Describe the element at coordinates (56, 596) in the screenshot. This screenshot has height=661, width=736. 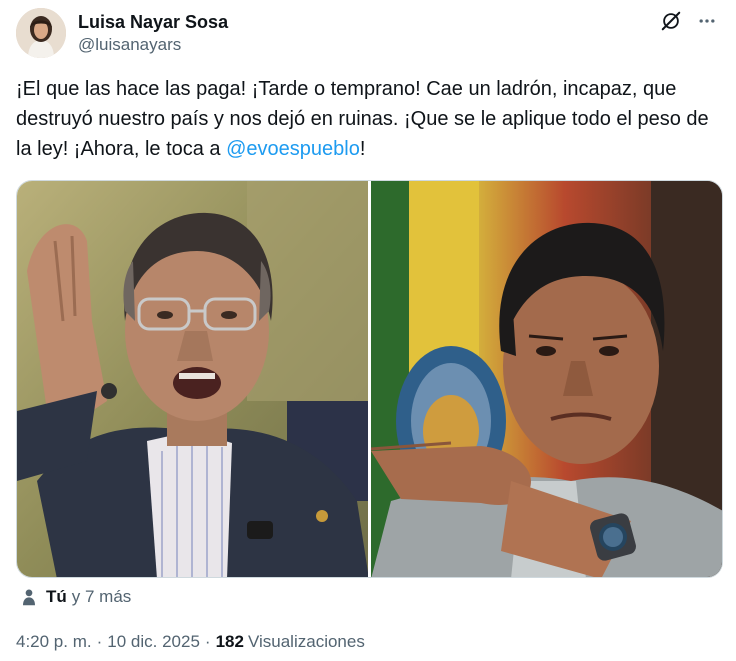
I see `tagged-you-label: Tú` at that location.